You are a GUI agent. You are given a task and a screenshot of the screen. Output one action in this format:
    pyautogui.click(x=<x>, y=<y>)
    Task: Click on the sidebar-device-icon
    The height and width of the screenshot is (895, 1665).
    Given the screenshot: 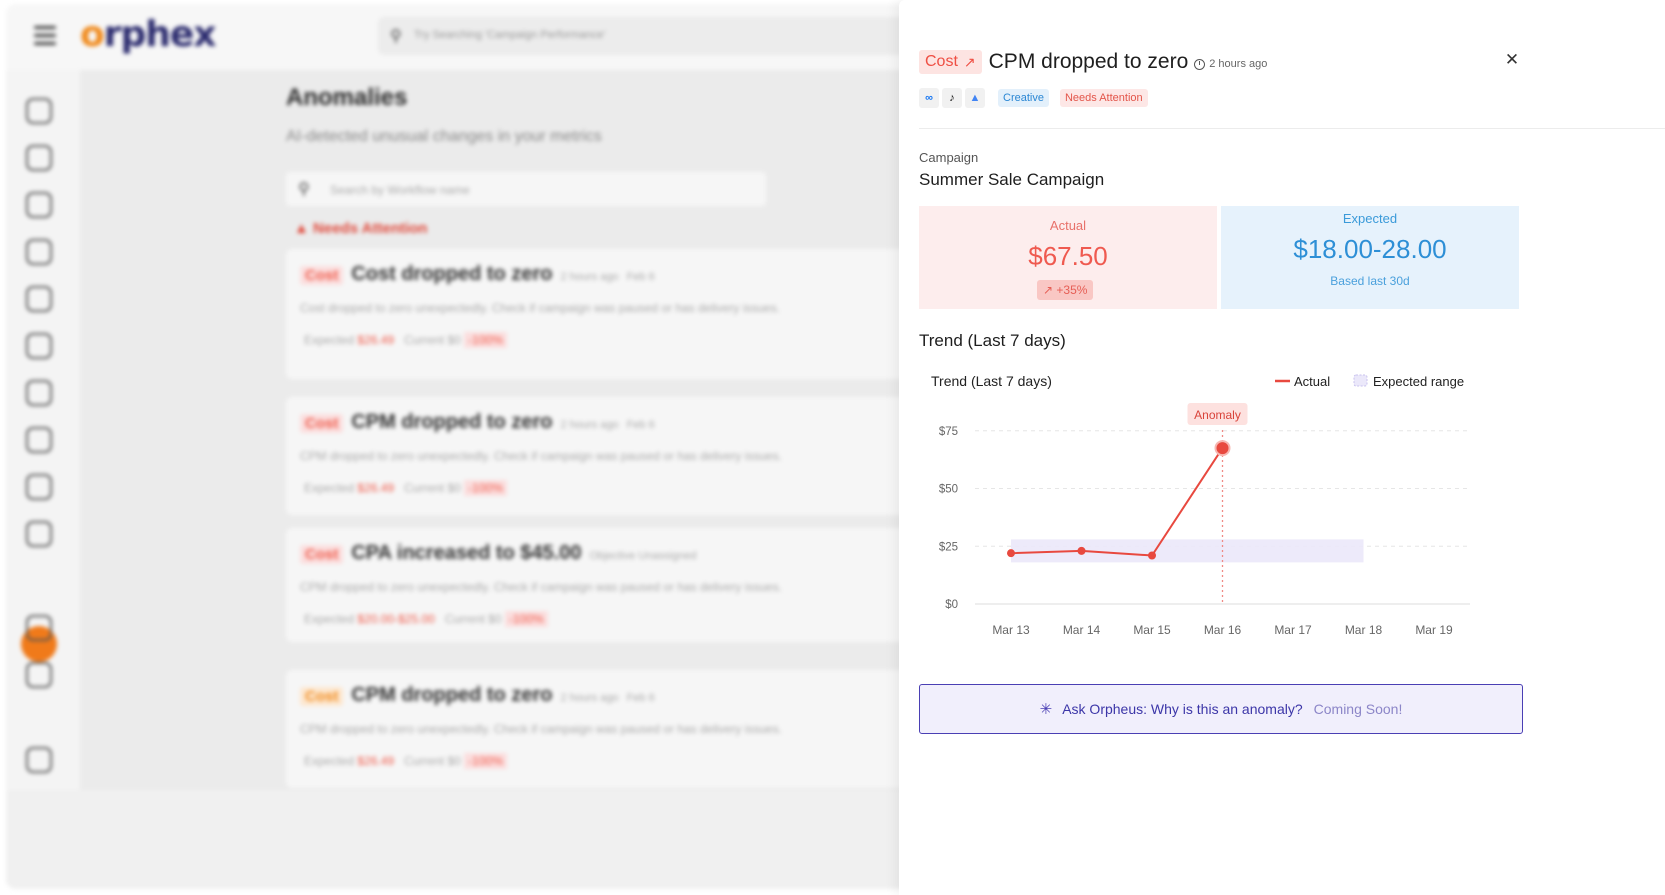 What is the action you would take?
    pyautogui.click(x=39, y=487)
    